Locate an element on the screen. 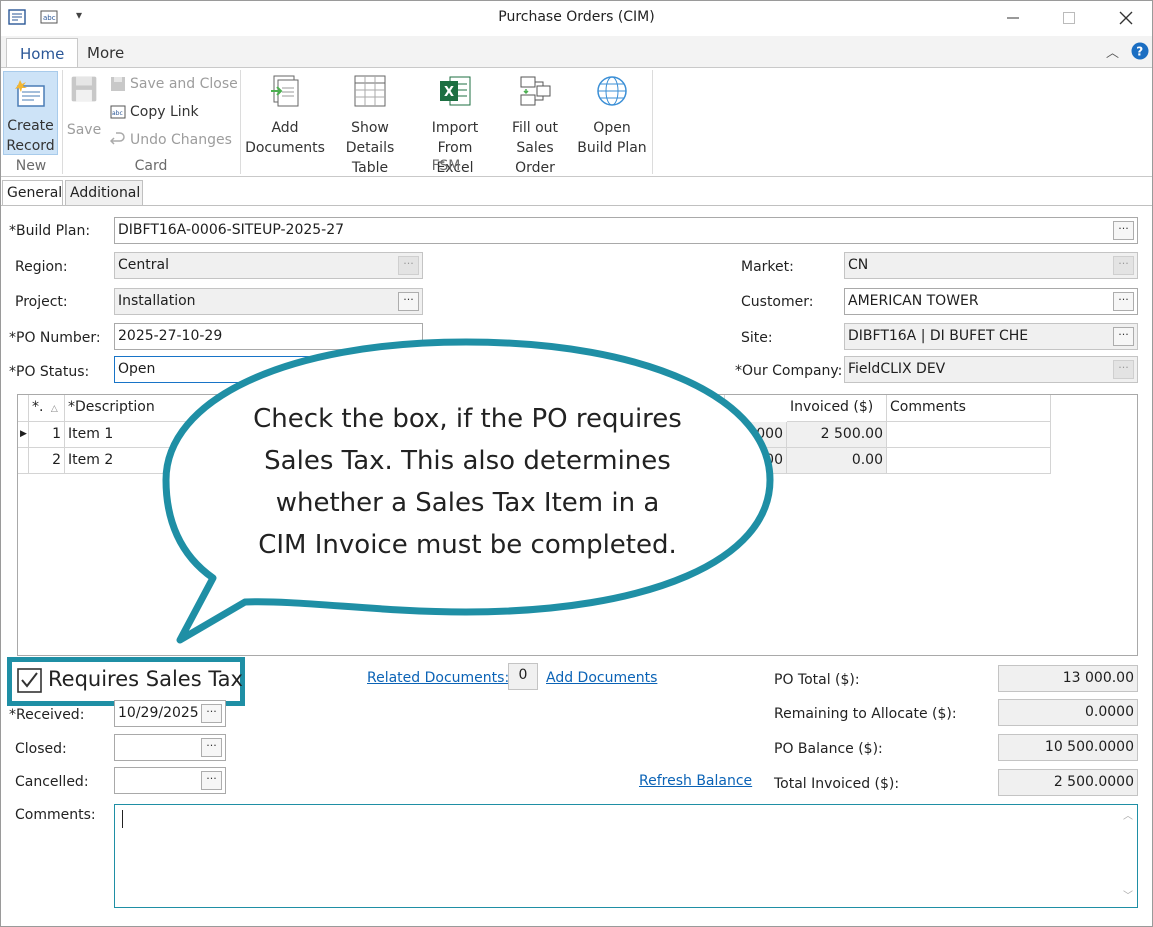 This screenshot has width=1153, height=927. callout-line: Check the box, if the PO requires is located at coordinates (467, 419).